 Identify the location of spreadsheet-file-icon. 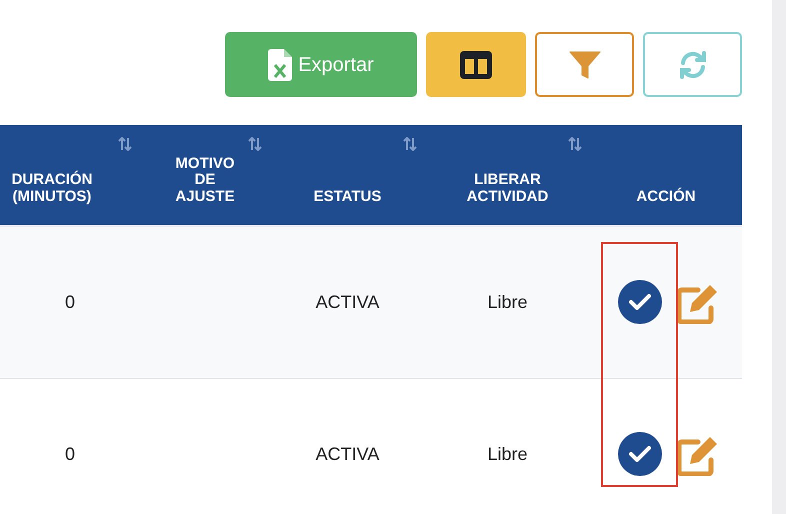
(280, 64).